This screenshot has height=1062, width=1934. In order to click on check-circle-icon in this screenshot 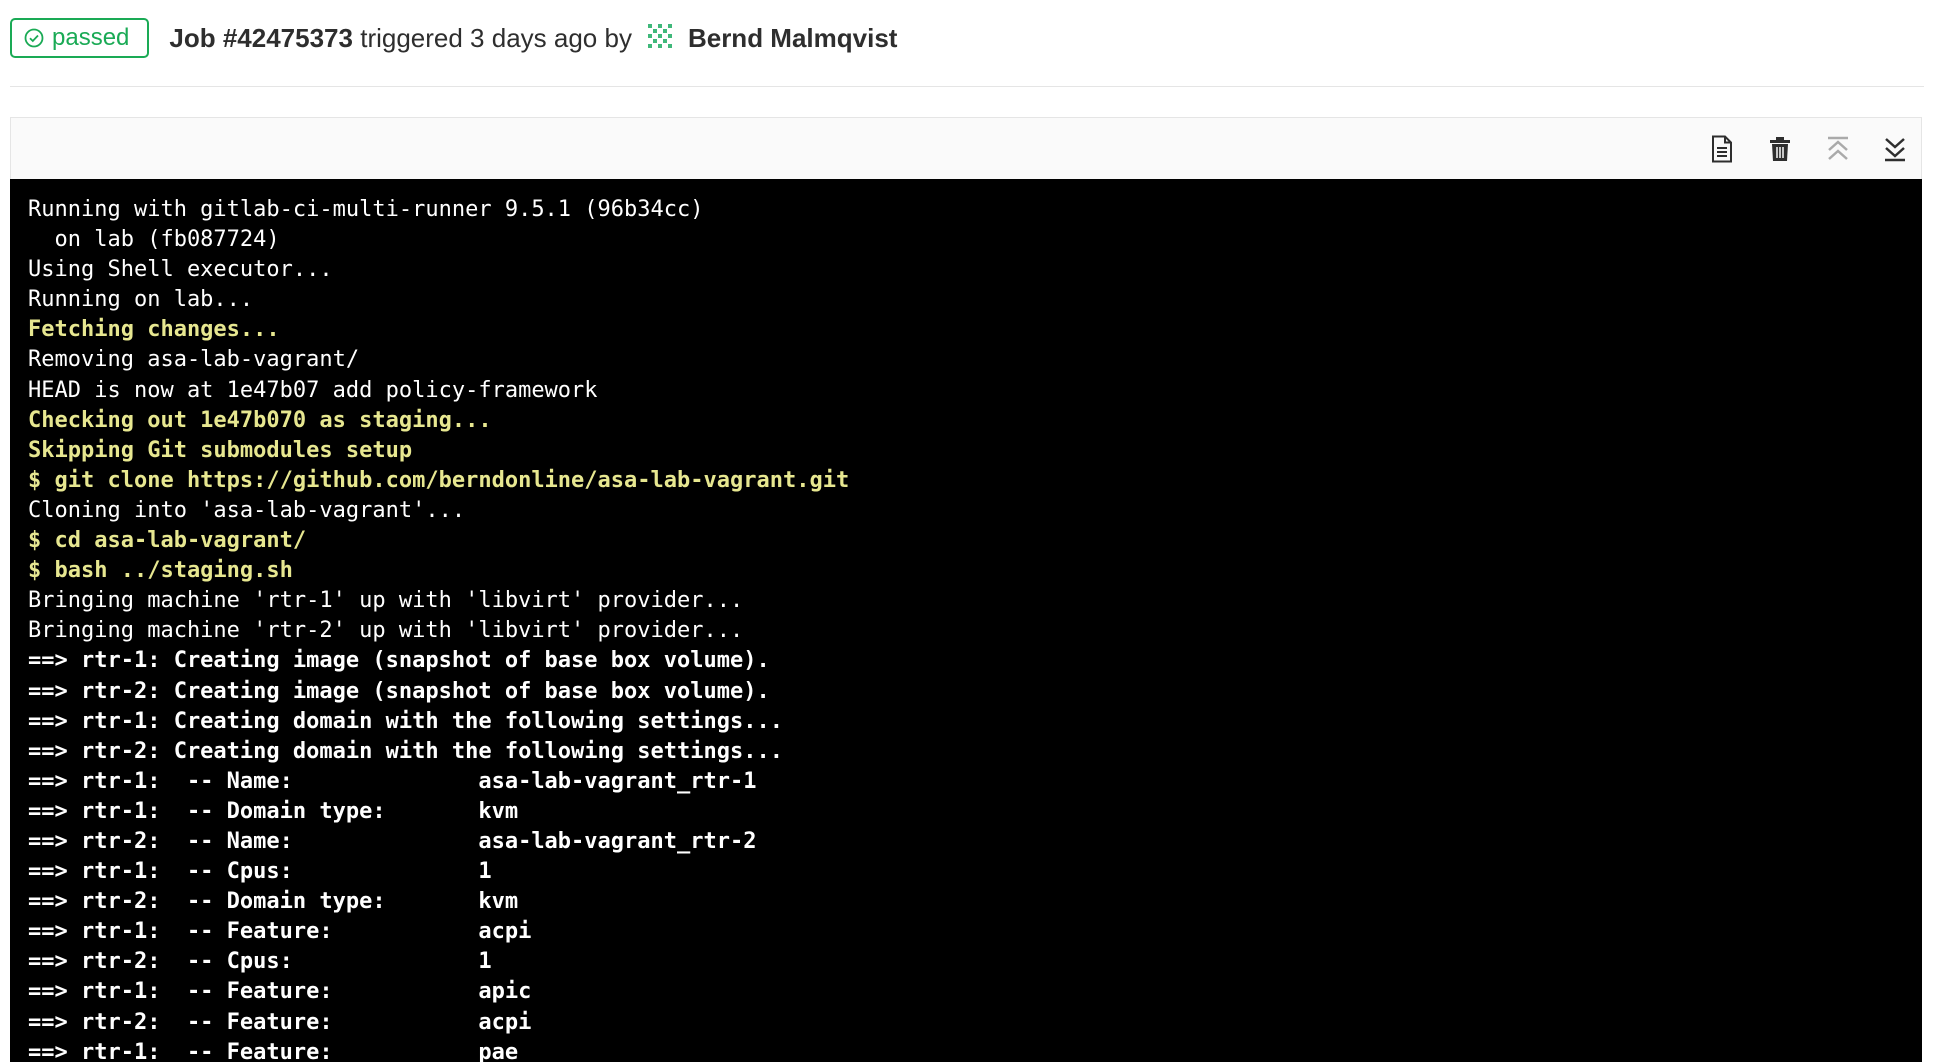, I will do `click(34, 38)`.